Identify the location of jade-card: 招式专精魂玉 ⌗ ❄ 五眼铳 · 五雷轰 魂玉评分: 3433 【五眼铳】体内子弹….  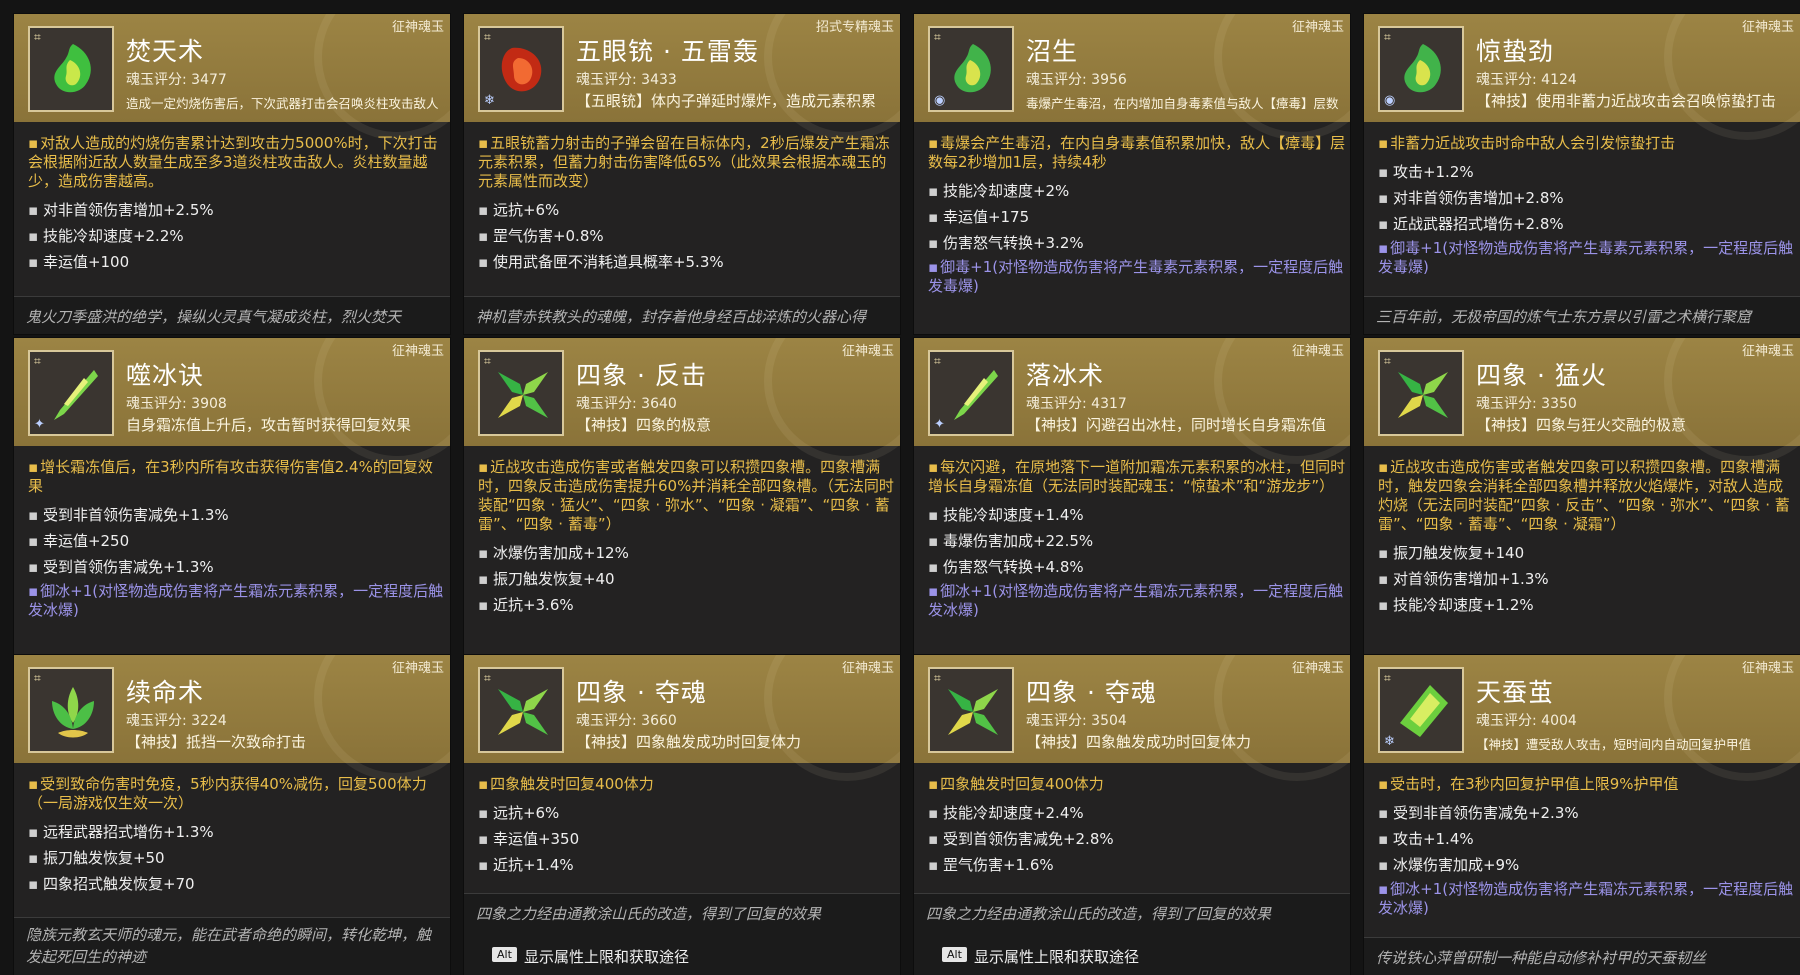
(682, 174).